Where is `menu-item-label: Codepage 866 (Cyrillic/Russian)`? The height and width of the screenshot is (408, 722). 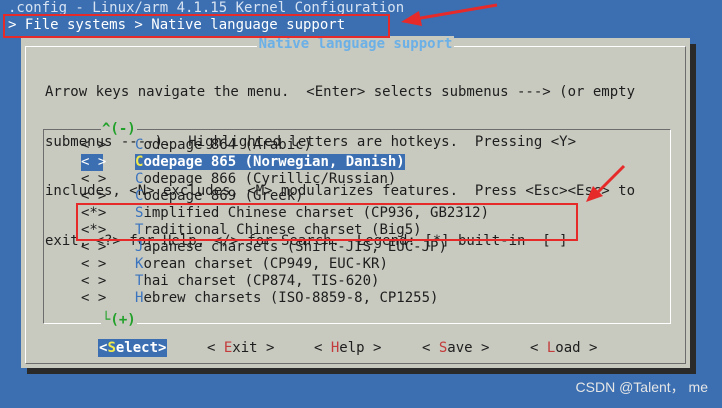 menu-item-label: Codepage 866 (Cyrillic/Russian) is located at coordinates (265, 179).